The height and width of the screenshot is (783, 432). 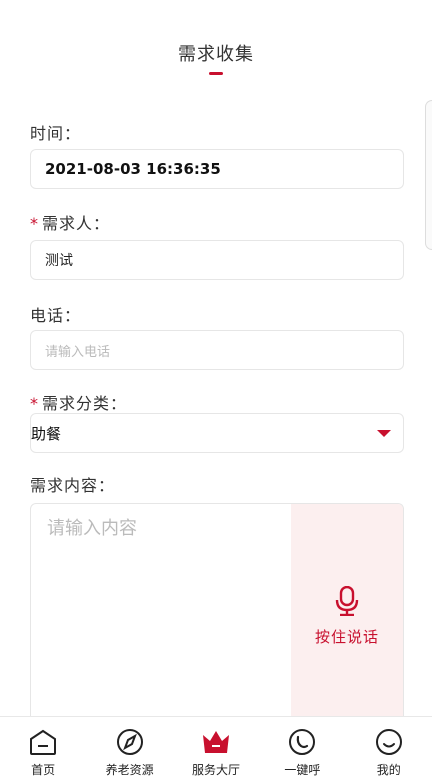 I want to click on tab-label: 服务大厅, so click(x=215, y=770).